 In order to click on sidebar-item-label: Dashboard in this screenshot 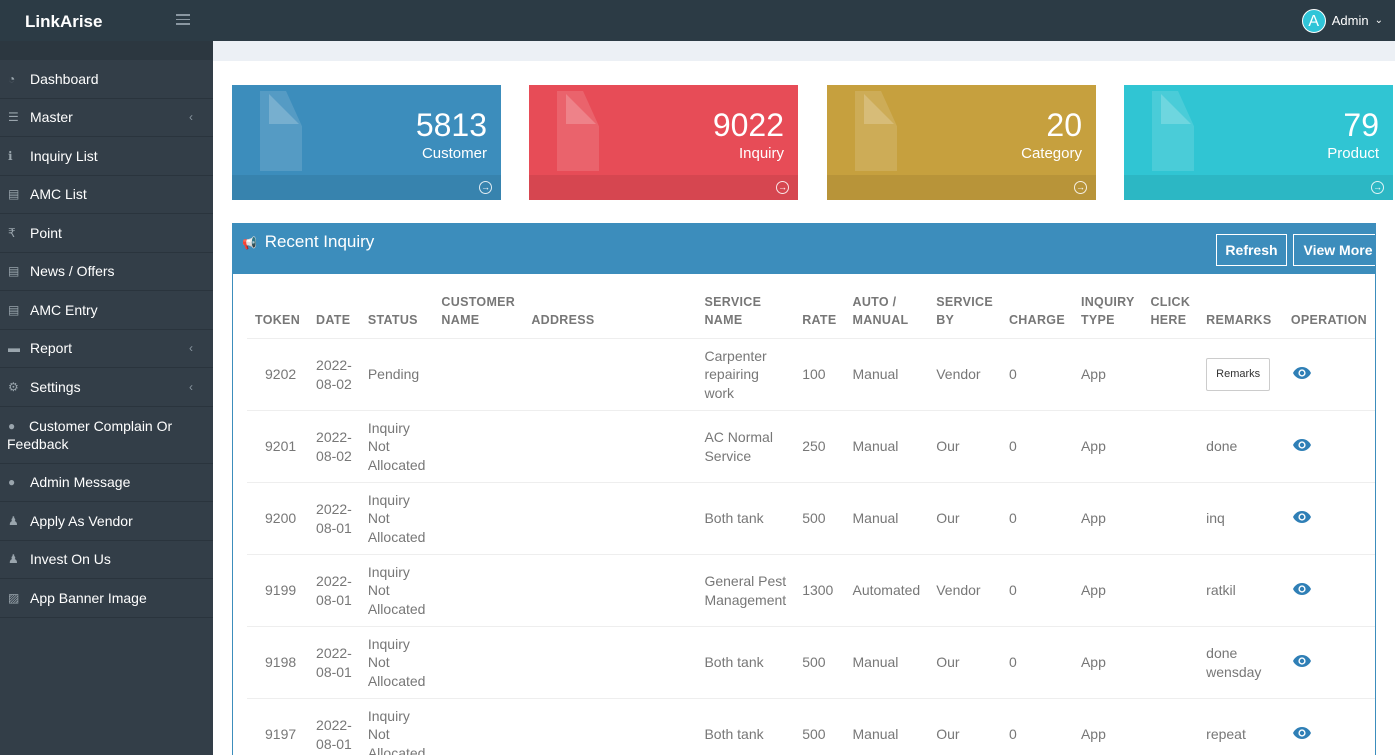, I will do `click(64, 78)`.